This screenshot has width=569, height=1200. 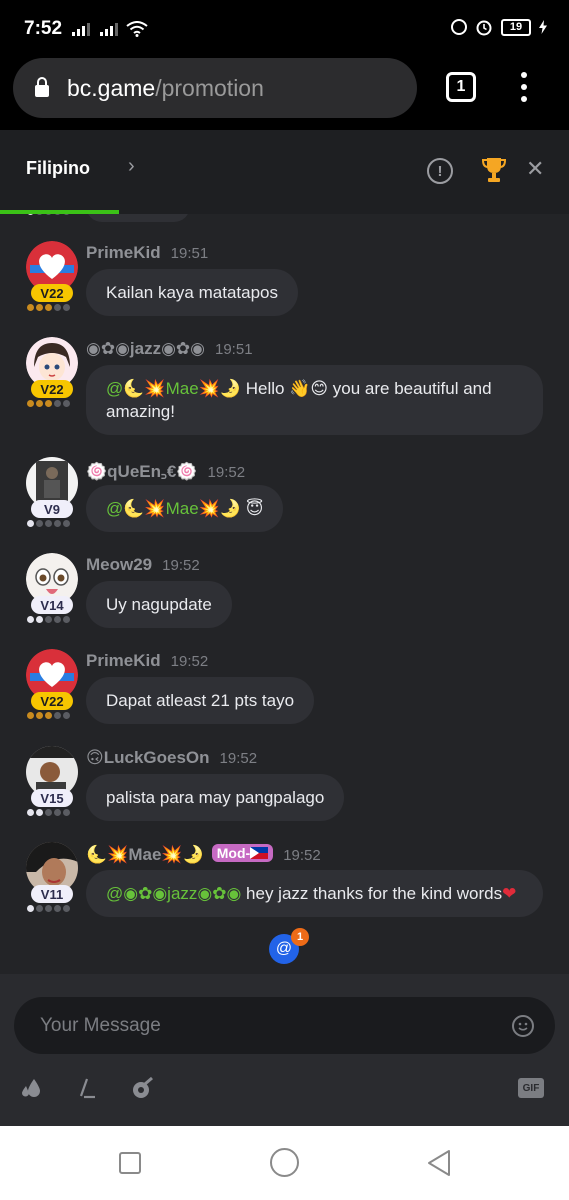 I want to click on browser-toolbar: bc.game/promotion 1, so click(x=284, y=94).